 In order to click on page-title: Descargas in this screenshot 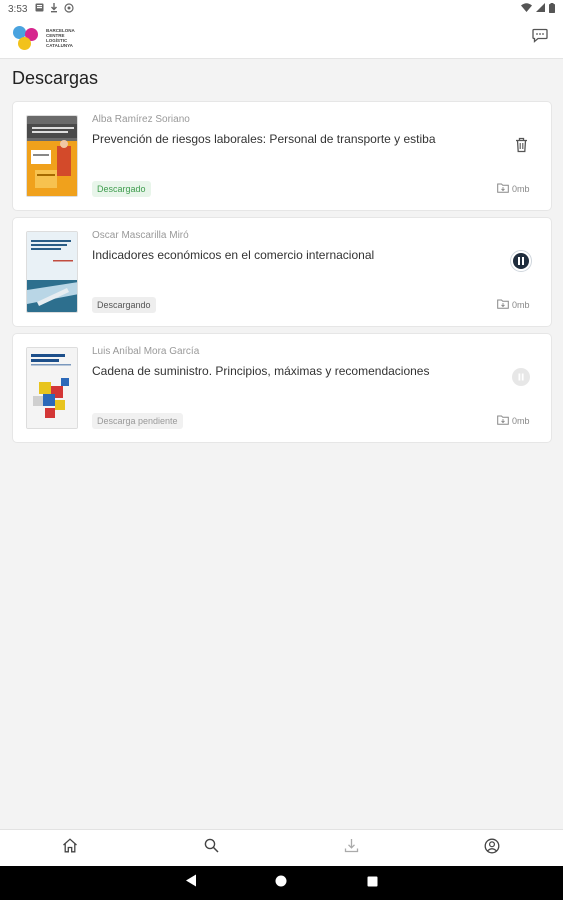, I will do `click(55, 78)`.